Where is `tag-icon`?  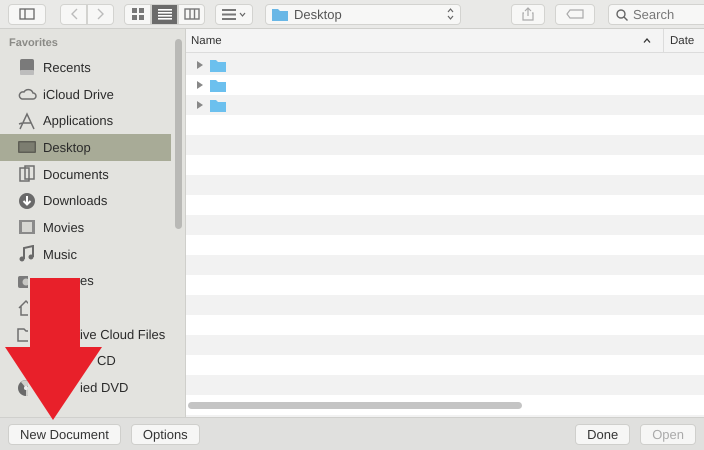 tag-icon is located at coordinates (575, 14).